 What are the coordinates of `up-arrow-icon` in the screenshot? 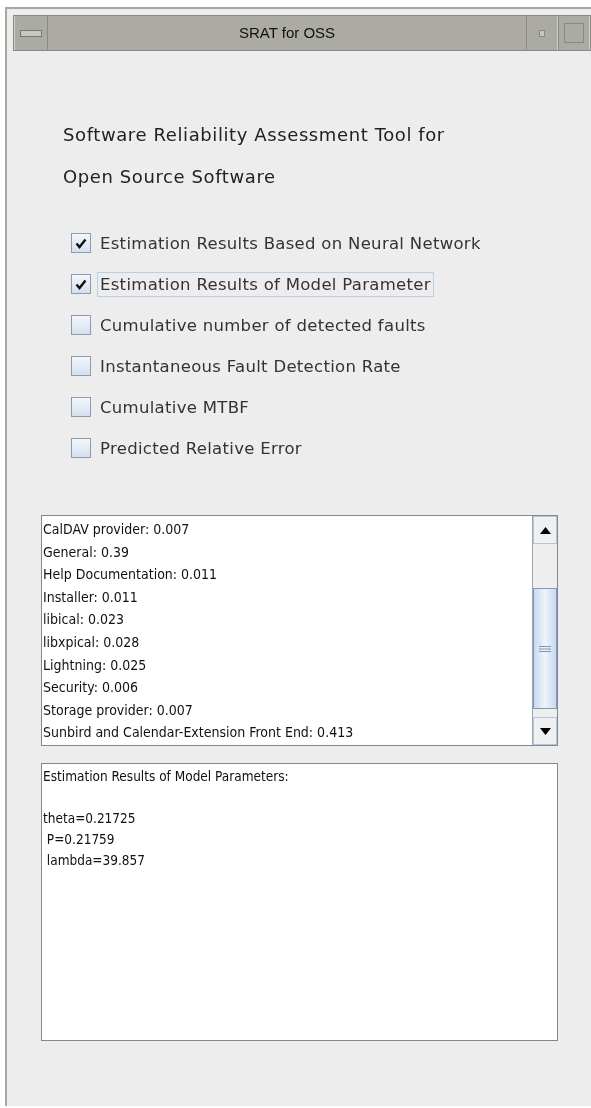 It's located at (545, 530).